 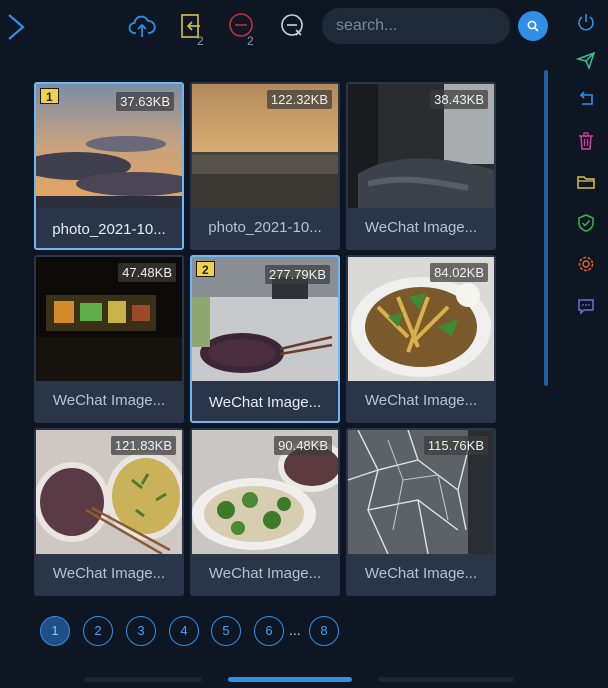 What do you see at coordinates (459, 99) in the screenshot?
I see `file-size: 38.43KB` at bounding box center [459, 99].